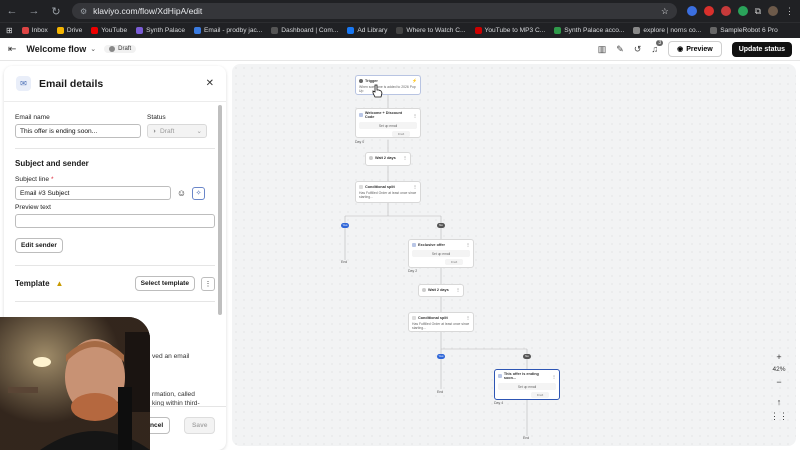  I want to click on url-text: klaviyo.com/flow/XdHipA/edit, so click(148, 11).